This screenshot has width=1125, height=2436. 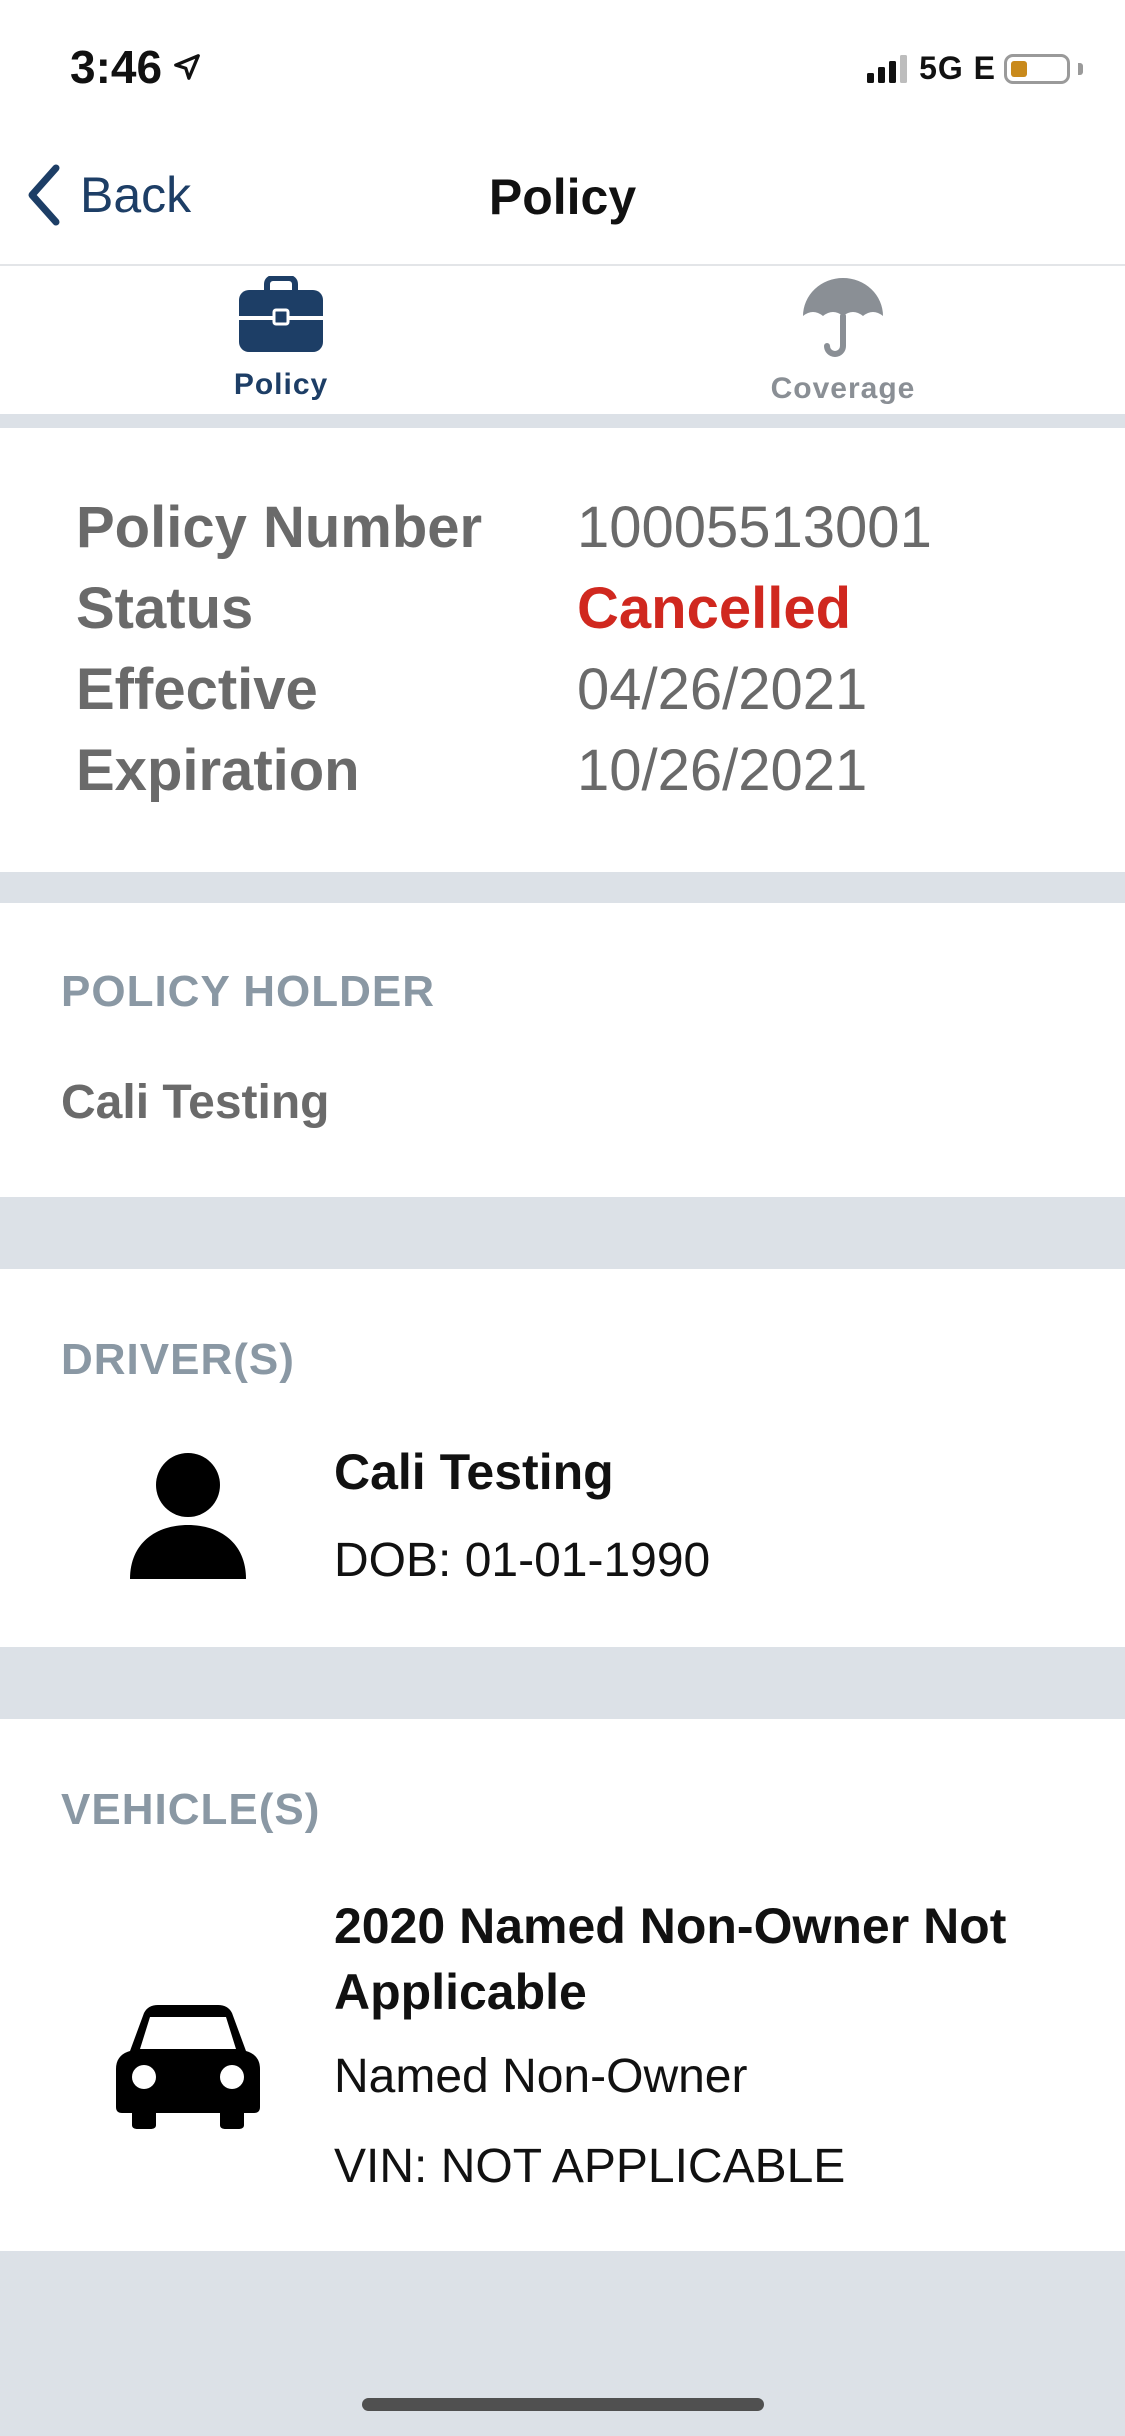 What do you see at coordinates (722, 689) in the screenshot?
I see `effective-date: 04/26/2021` at bounding box center [722, 689].